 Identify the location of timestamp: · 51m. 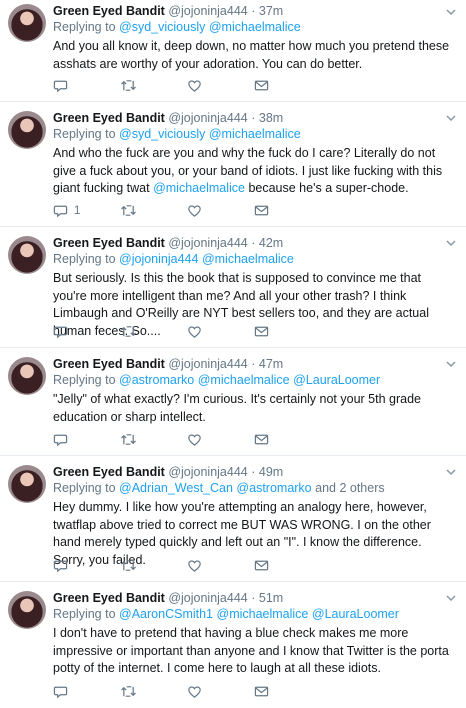
(267, 598).